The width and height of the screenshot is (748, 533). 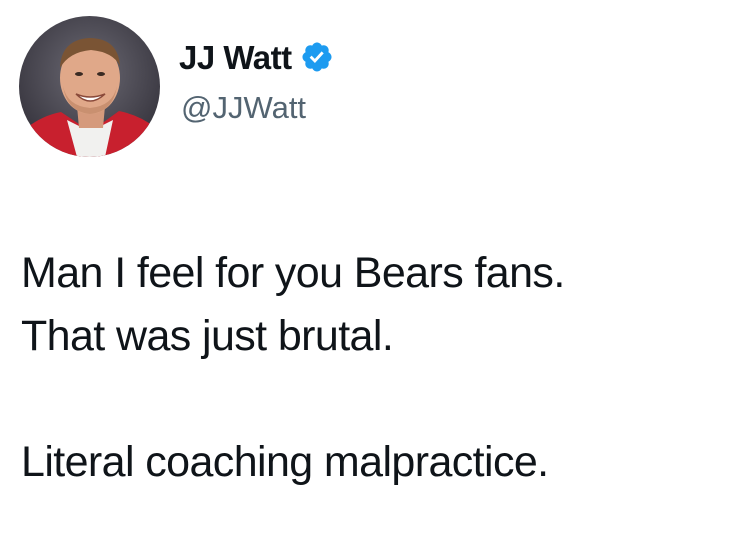 What do you see at coordinates (243, 107) in the screenshot?
I see `author-handle: @JJWatt` at bounding box center [243, 107].